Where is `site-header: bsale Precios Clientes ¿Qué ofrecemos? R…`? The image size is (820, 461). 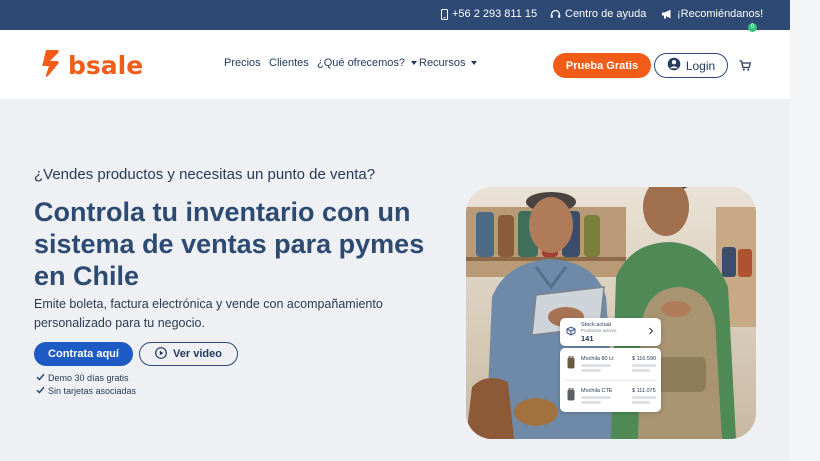 site-header: bsale Precios Clientes ¿Qué ofrecemos? R… is located at coordinates (395, 64).